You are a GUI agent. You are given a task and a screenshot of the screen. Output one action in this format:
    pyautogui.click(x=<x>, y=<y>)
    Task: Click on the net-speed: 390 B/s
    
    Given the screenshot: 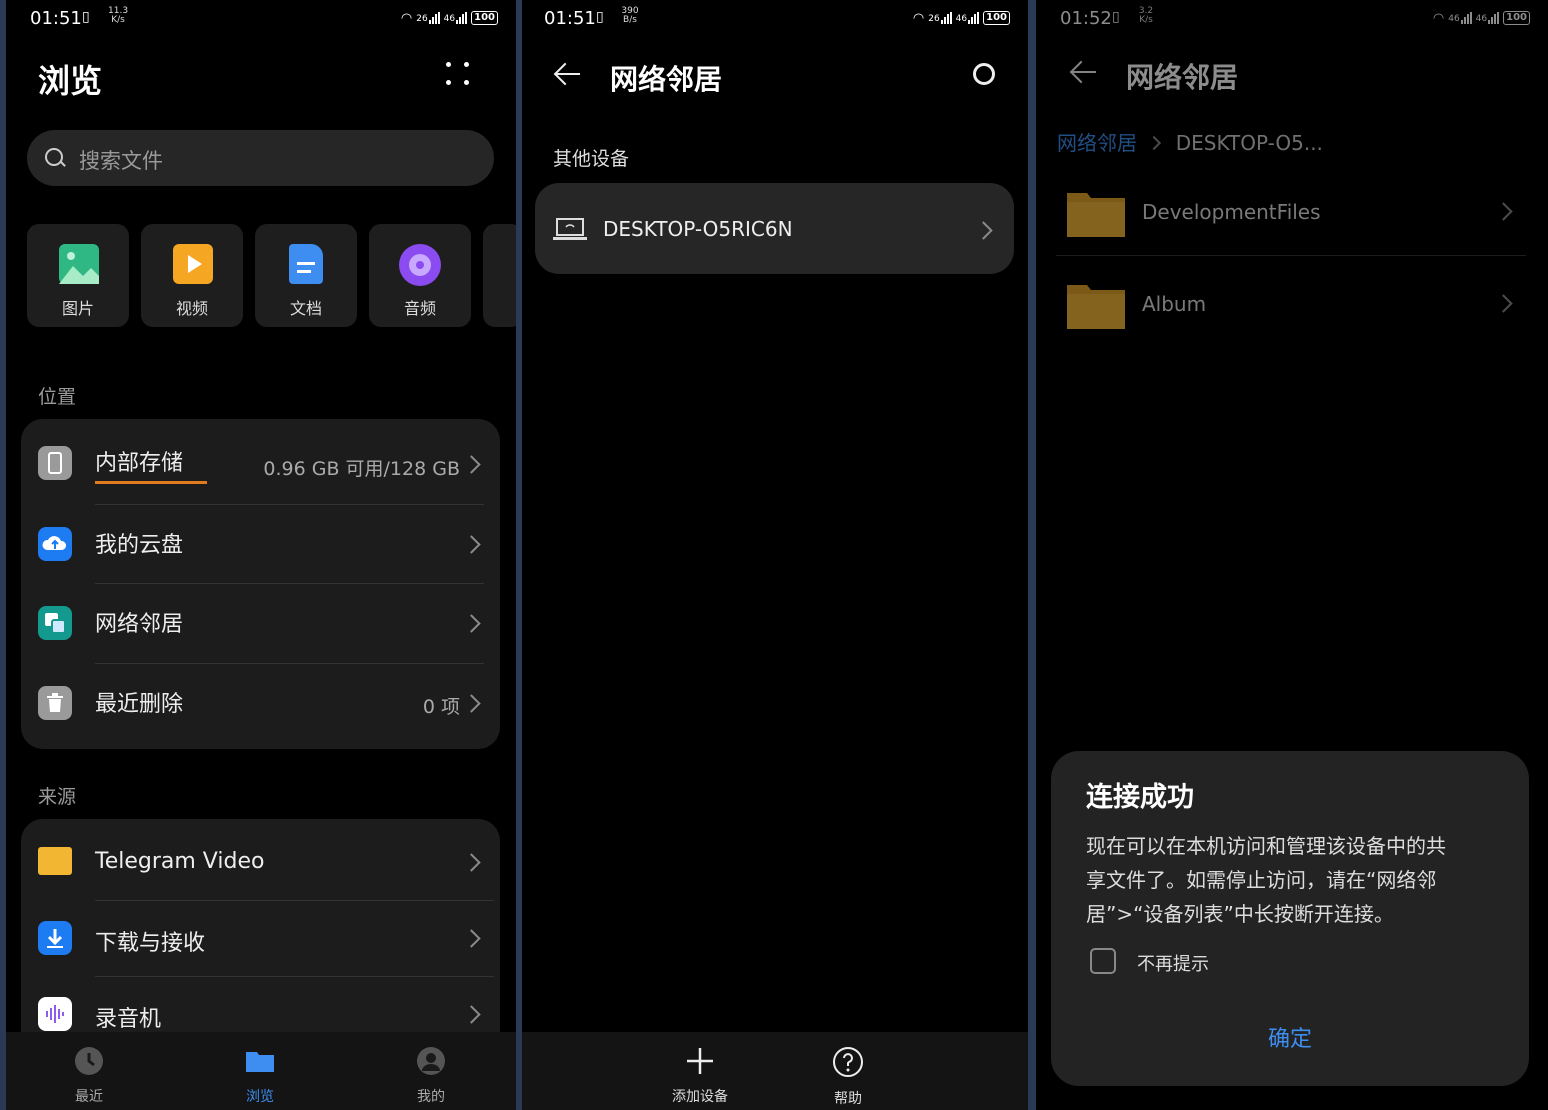 What is the action you would take?
    pyautogui.click(x=630, y=15)
    